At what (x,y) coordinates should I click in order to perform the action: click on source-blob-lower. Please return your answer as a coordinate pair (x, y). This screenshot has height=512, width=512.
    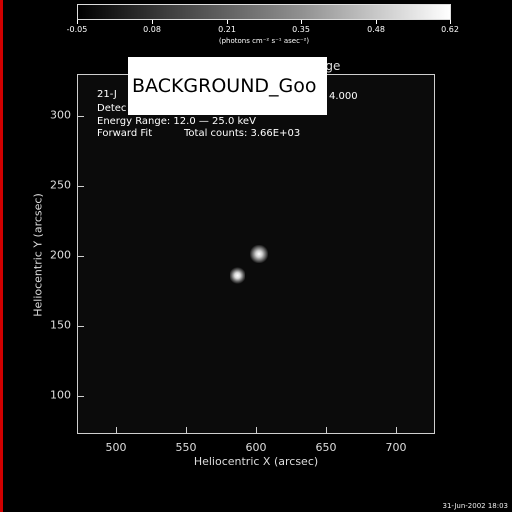
    Looking at the image, I should click on (237, 275).